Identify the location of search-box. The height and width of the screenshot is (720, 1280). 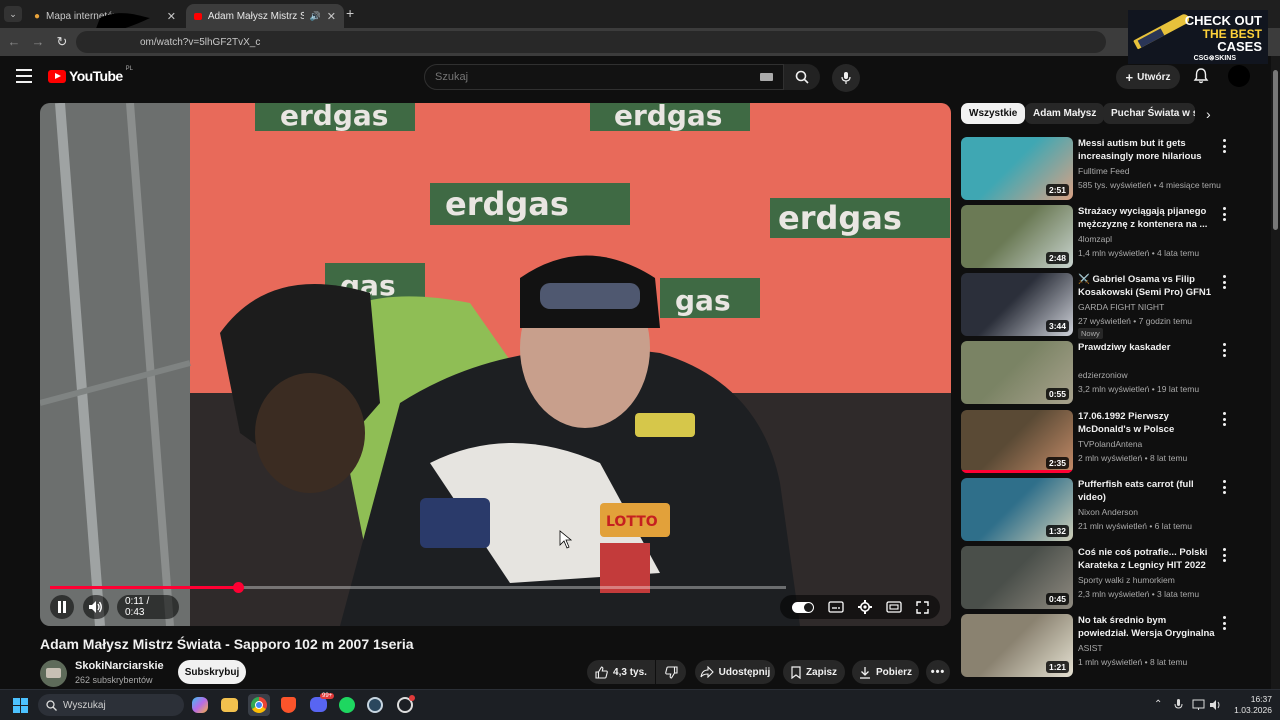
(604, 77).